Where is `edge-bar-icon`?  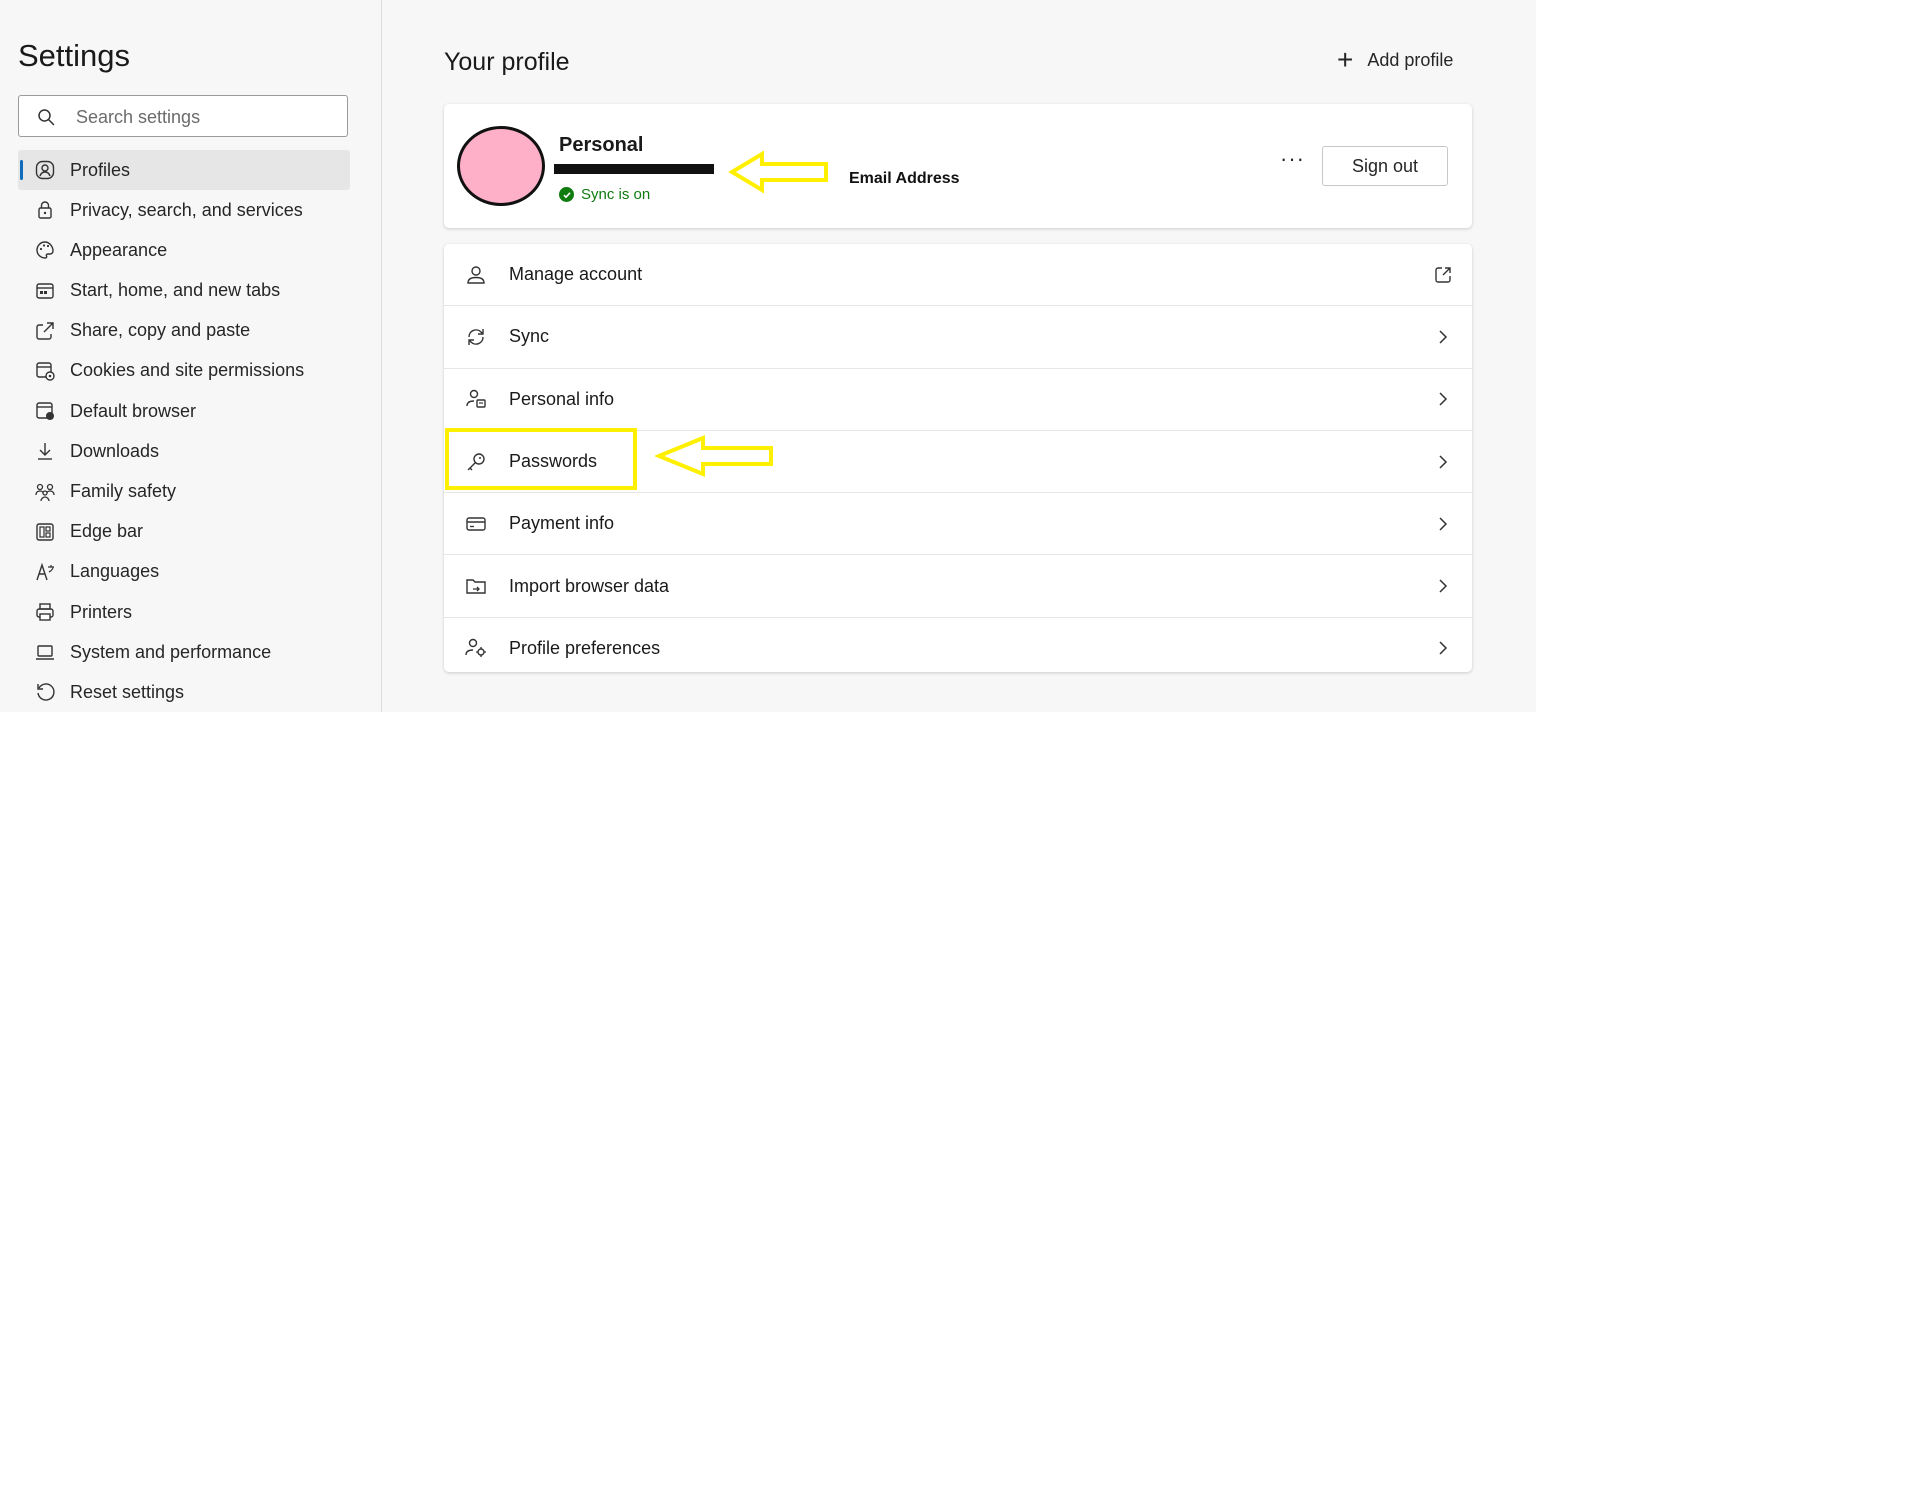 edge-bar-icon is located at coordinates (45, 532).